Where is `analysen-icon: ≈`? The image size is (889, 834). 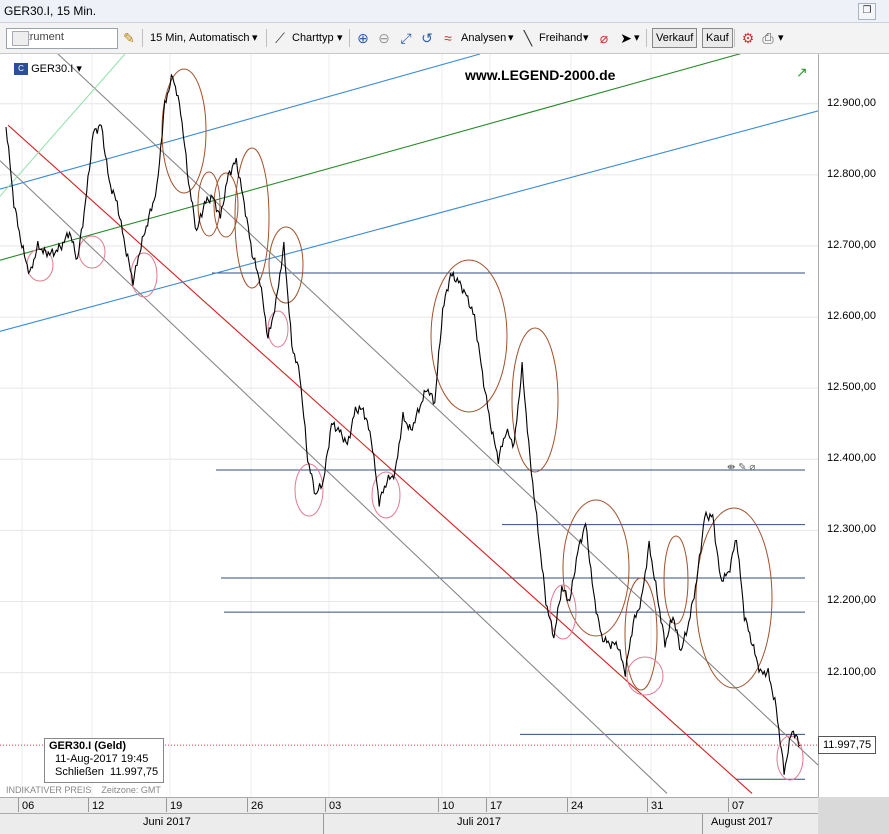
analysen-icon: ≈ is located at coordinates (448, 38).